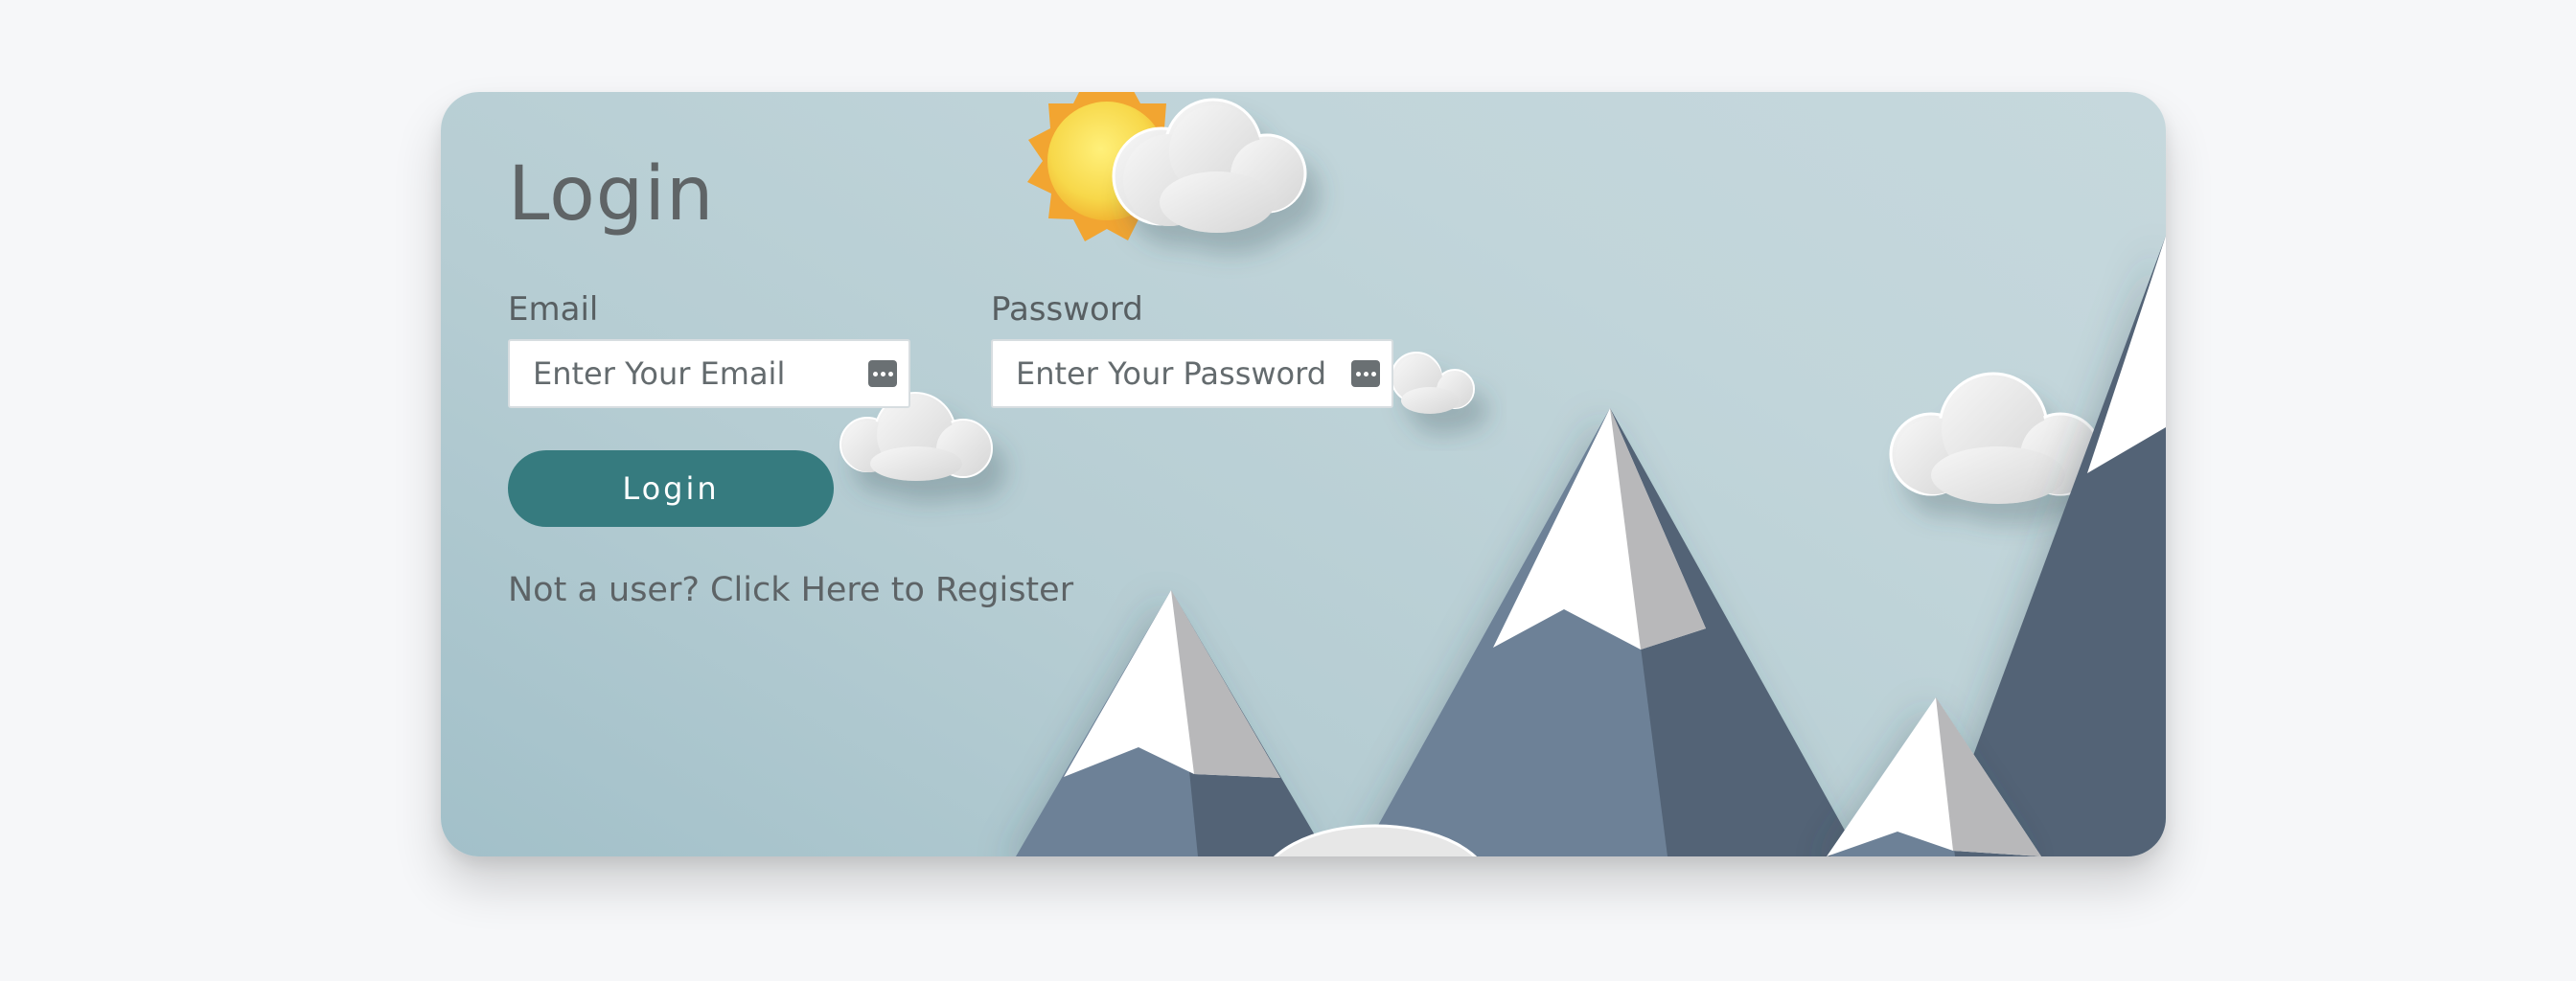 This screenshot has width=2576, height=981. I want to click on email-input, so click(709, 374).